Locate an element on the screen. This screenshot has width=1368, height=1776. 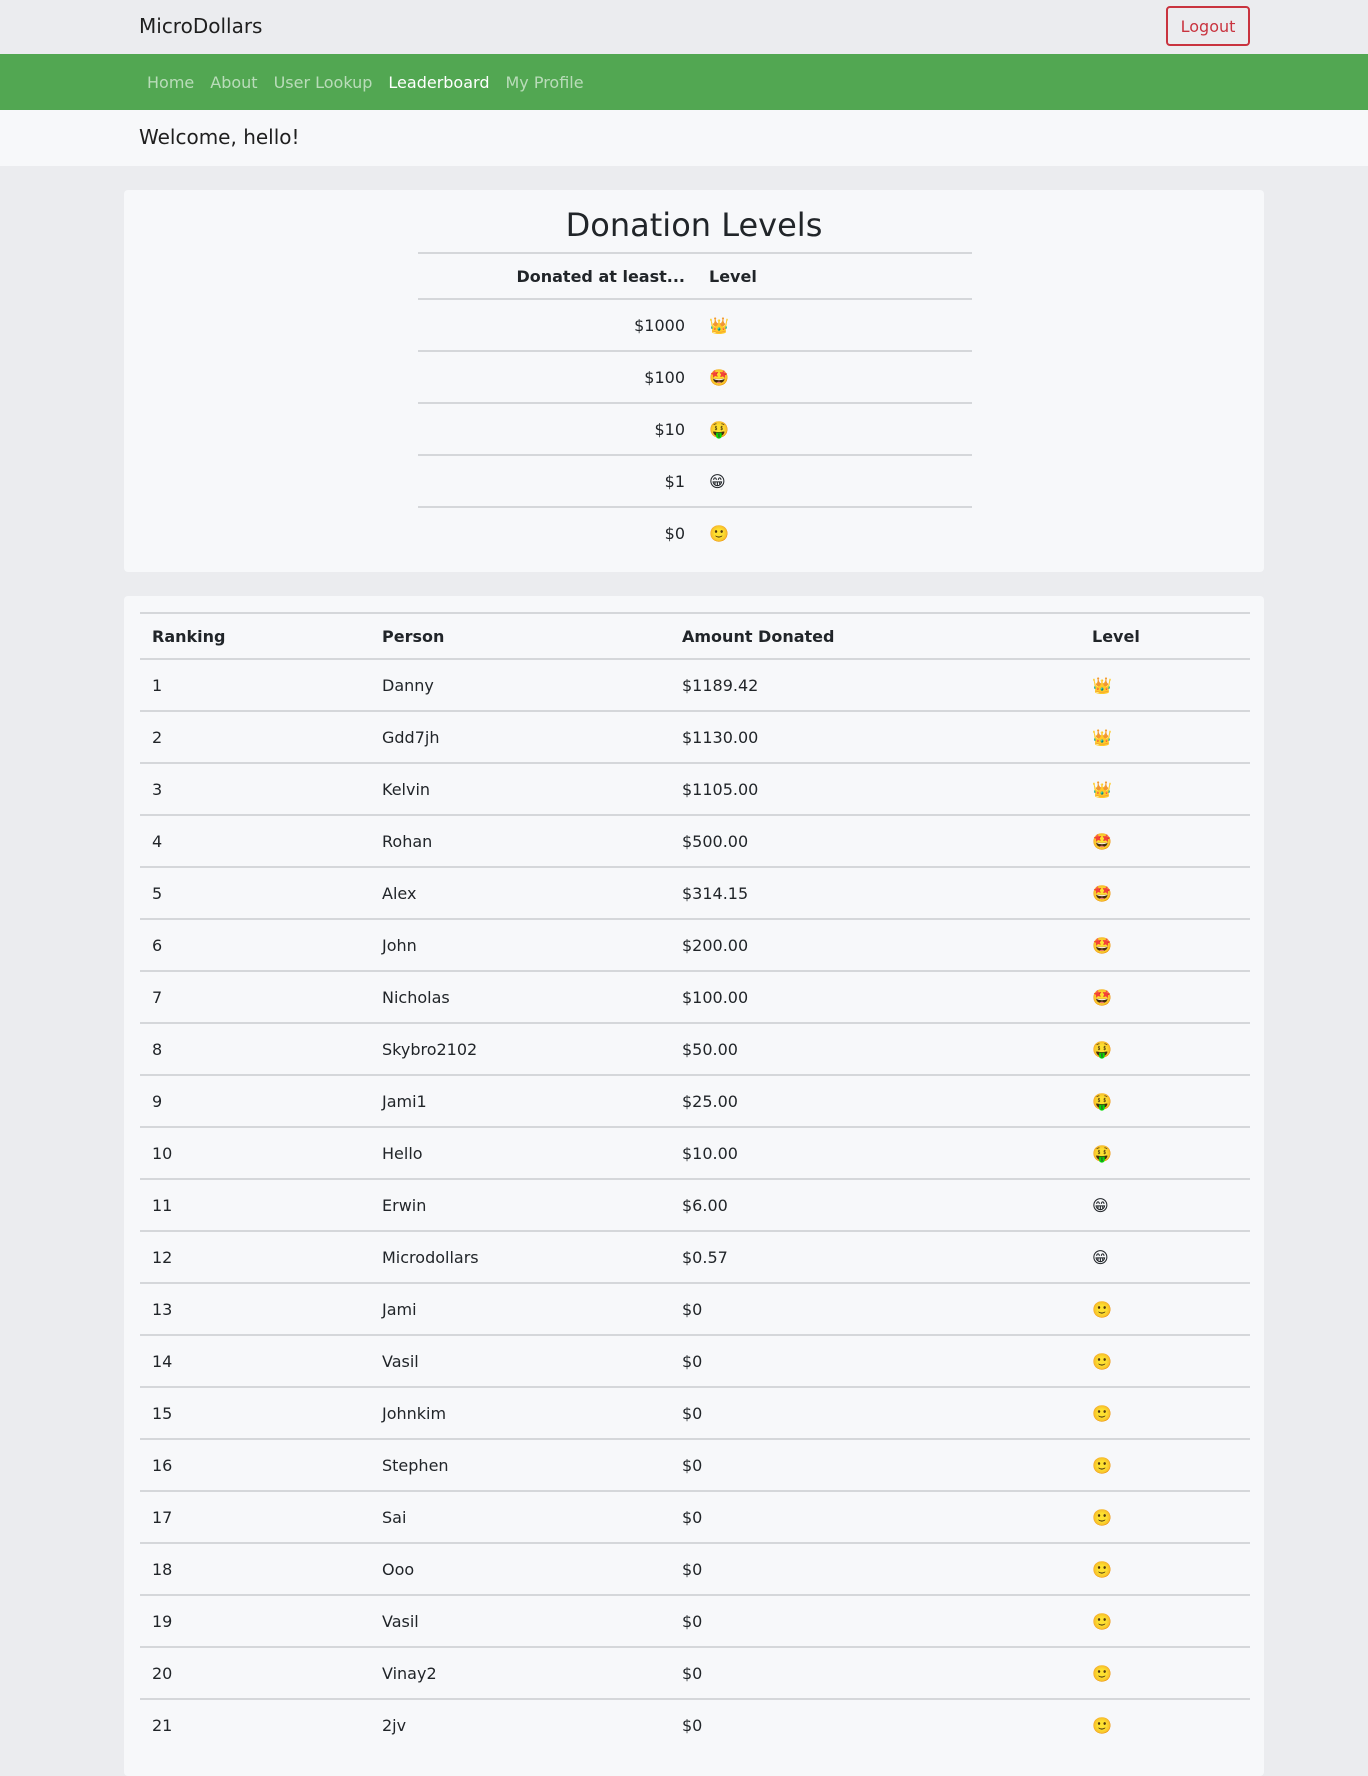
level-row: $1 😁 is located at coordinates (695, 480).